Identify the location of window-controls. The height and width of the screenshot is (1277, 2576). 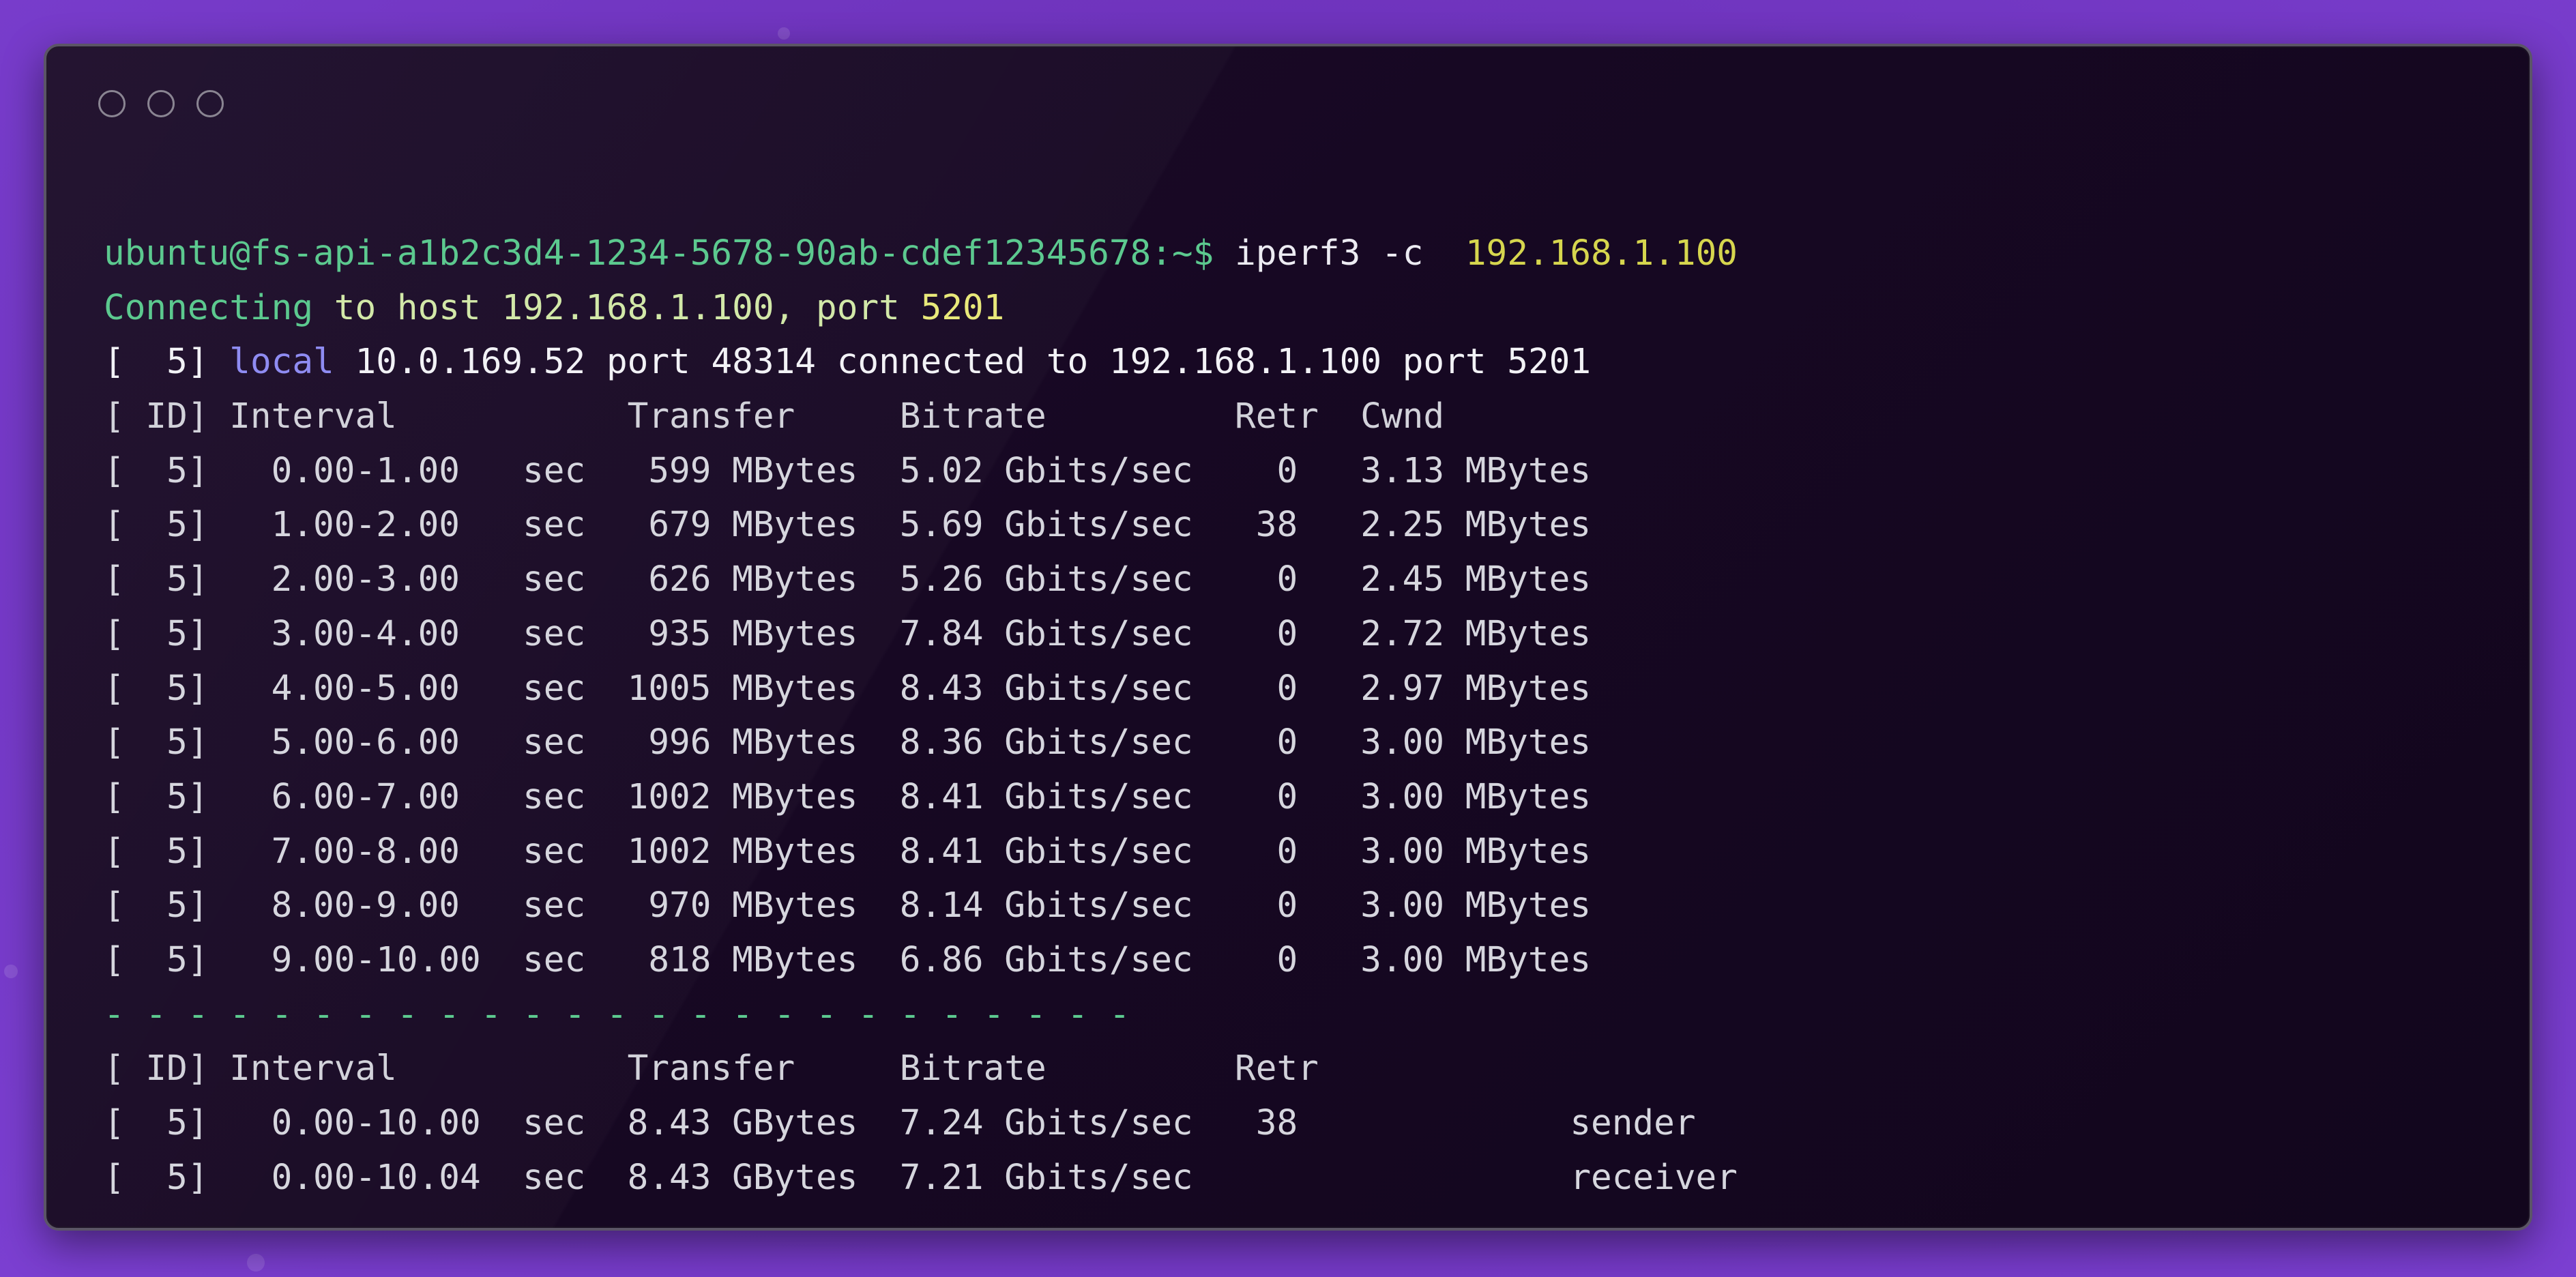
(161, 103).